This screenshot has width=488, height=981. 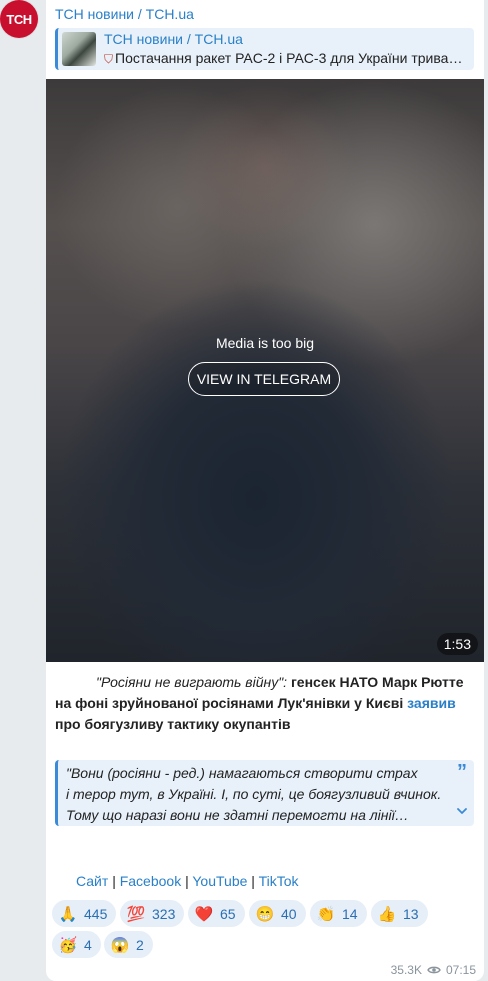 I want to click on reply-thumbnail, so click(x=79, y=49).